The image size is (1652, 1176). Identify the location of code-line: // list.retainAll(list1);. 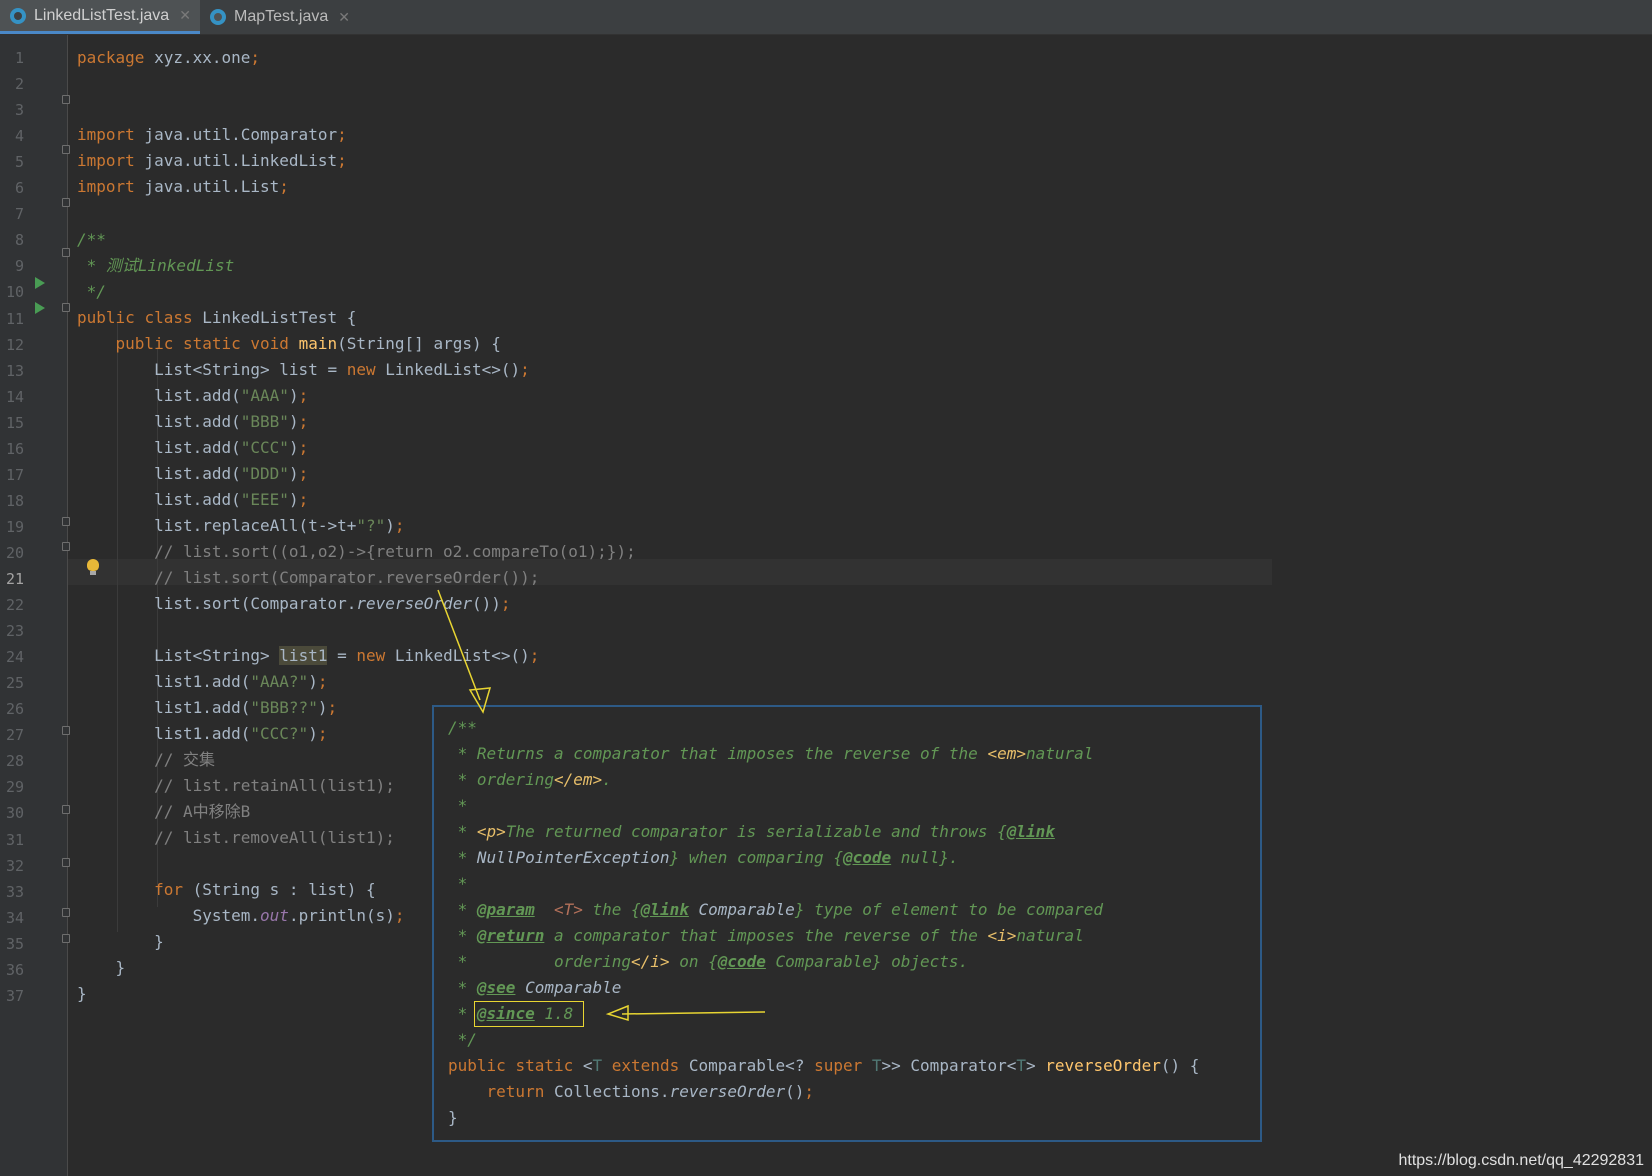
(274, 785).